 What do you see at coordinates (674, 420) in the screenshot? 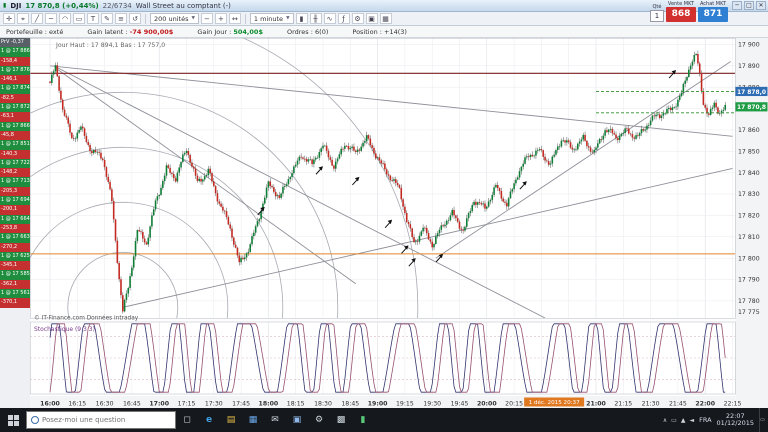
I see `battery-icon: ▭` at bounding box center [674, 420].